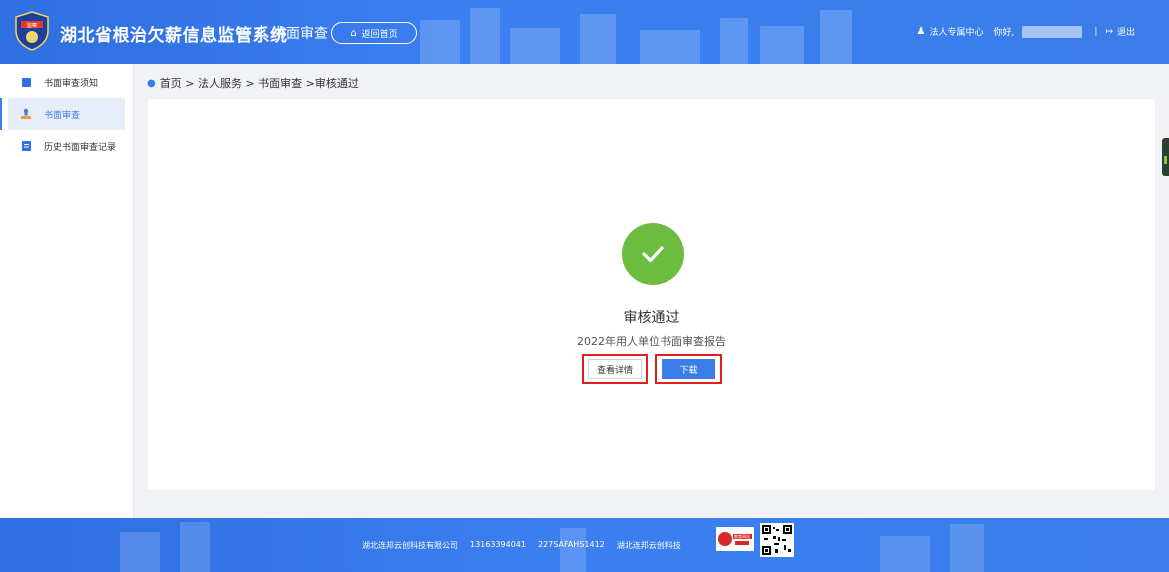 The image size is (1169, 572). What do you see at coordinates (26, 82) in the screenshot?
I see `book-icon` at bounding box center [26, 82].